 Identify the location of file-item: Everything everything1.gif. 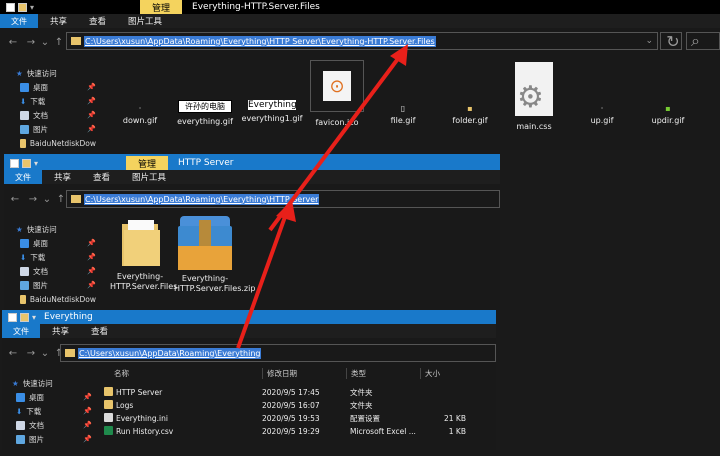
(272, 111).